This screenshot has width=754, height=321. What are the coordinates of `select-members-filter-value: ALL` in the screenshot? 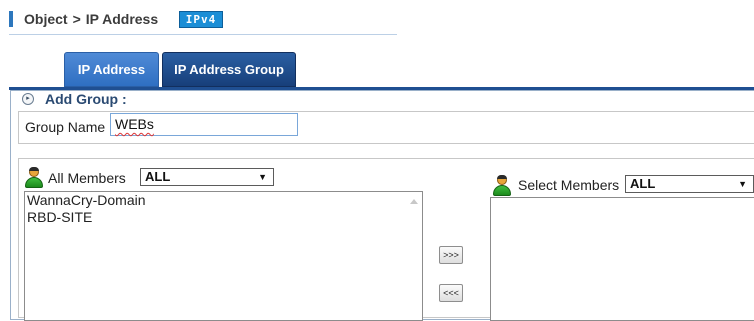 It's located at (643, 183).